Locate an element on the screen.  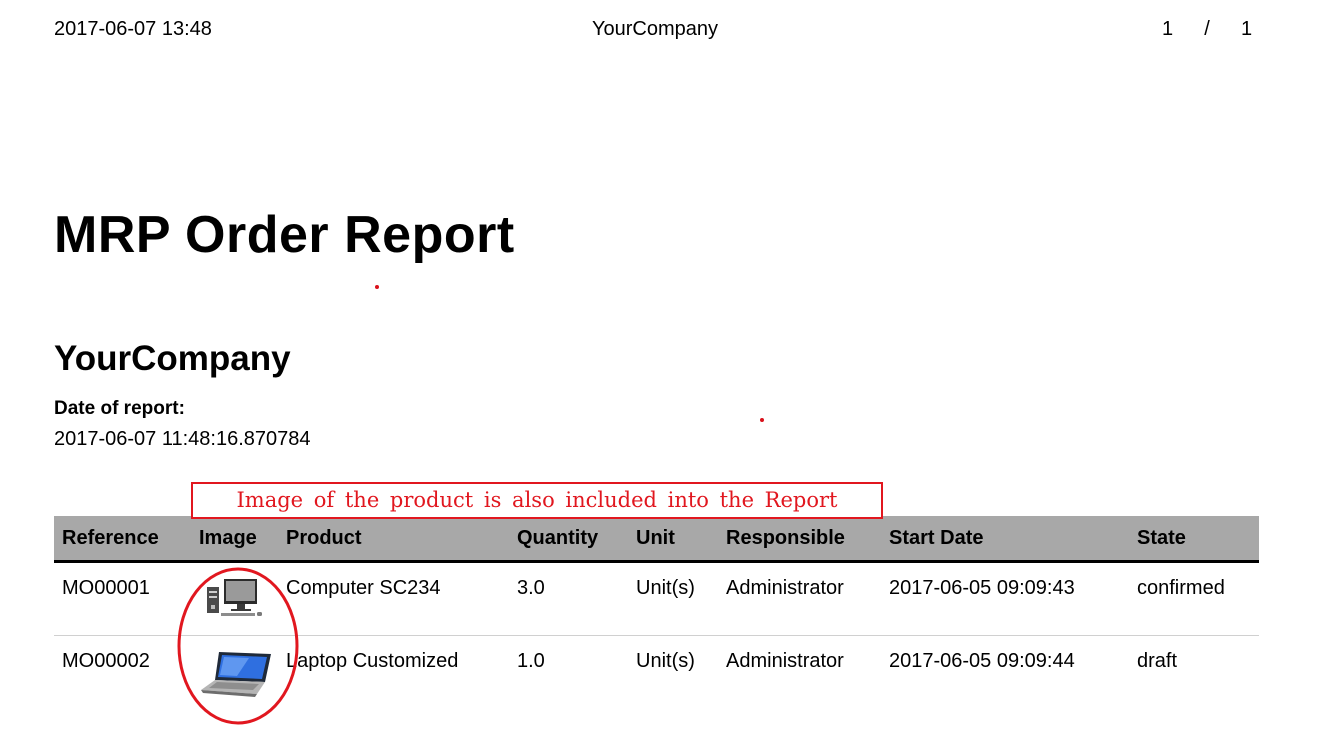
cell-start-date: 2017-06-05 09:09:43 is located at coordinates (1005, 598).